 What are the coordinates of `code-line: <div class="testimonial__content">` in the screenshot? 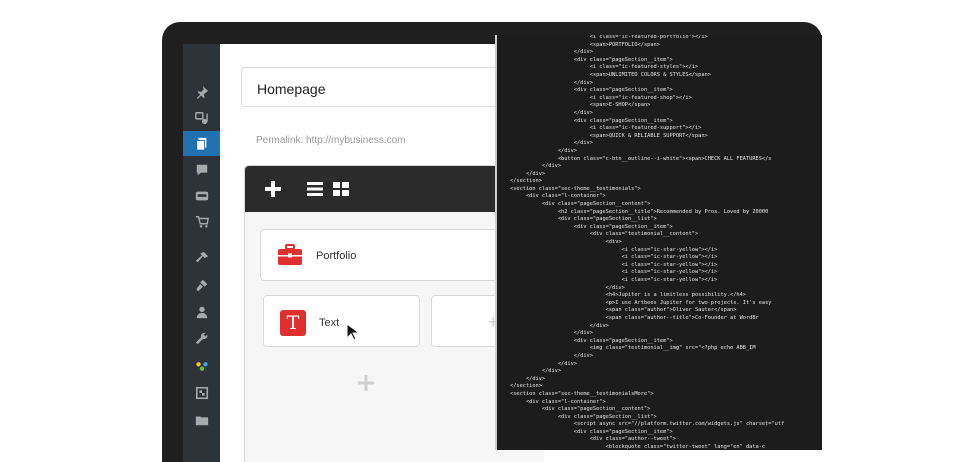 It's located at (604, 234).